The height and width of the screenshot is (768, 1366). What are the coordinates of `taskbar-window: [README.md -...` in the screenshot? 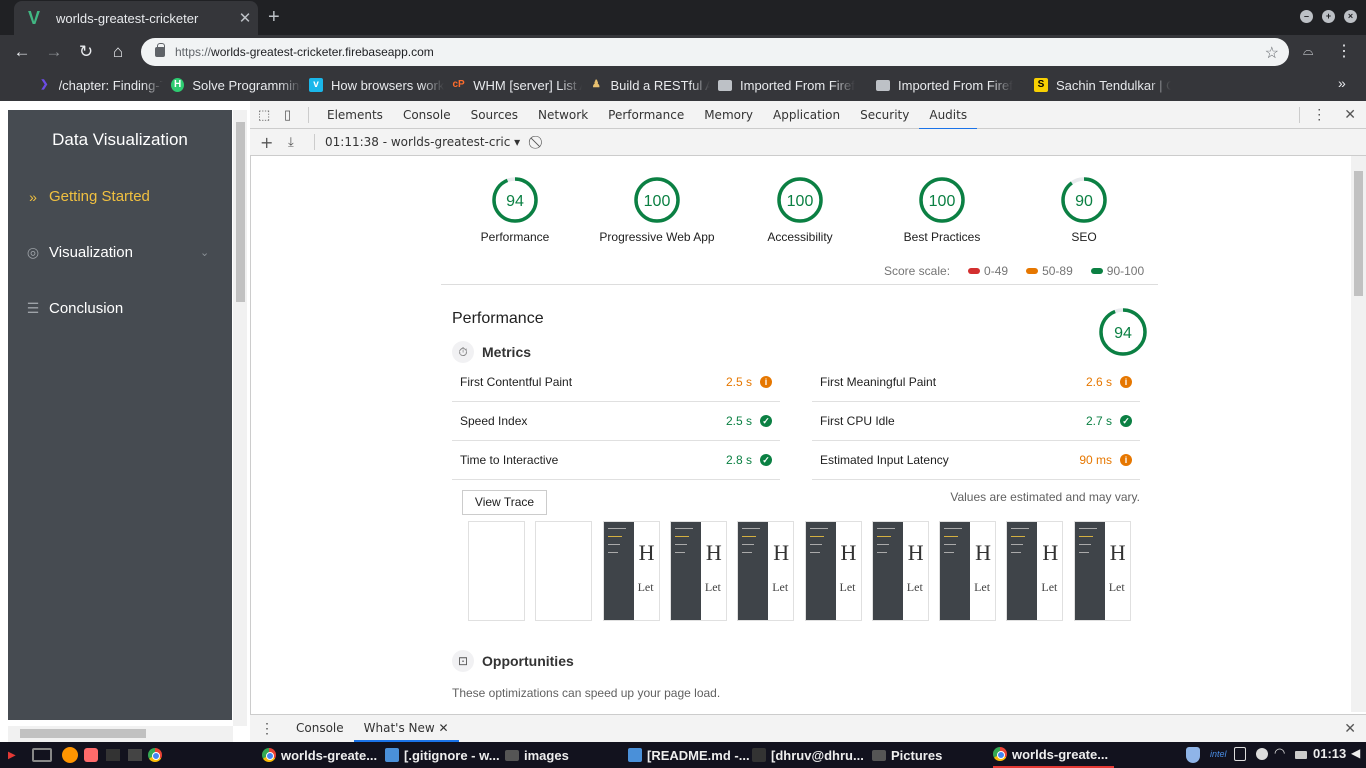 It's located at (689, 755).